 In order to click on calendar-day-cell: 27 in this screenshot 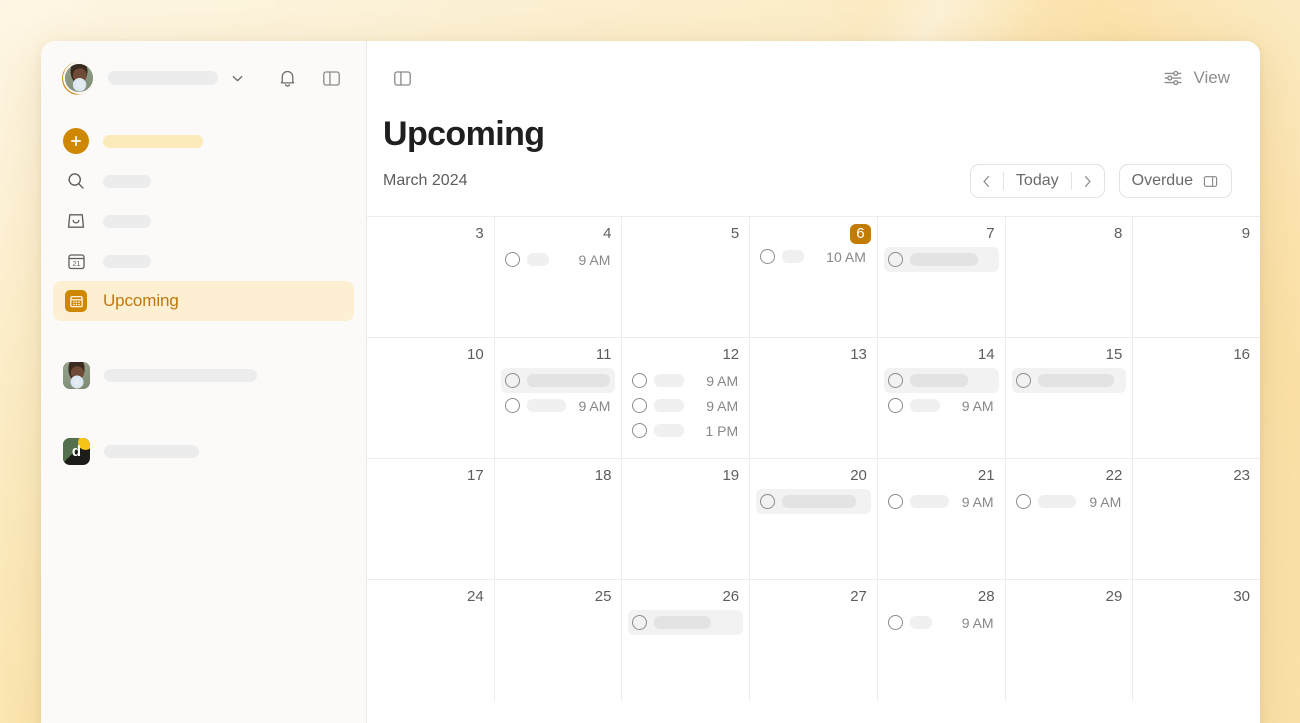, I will do `click(814, 640)`.